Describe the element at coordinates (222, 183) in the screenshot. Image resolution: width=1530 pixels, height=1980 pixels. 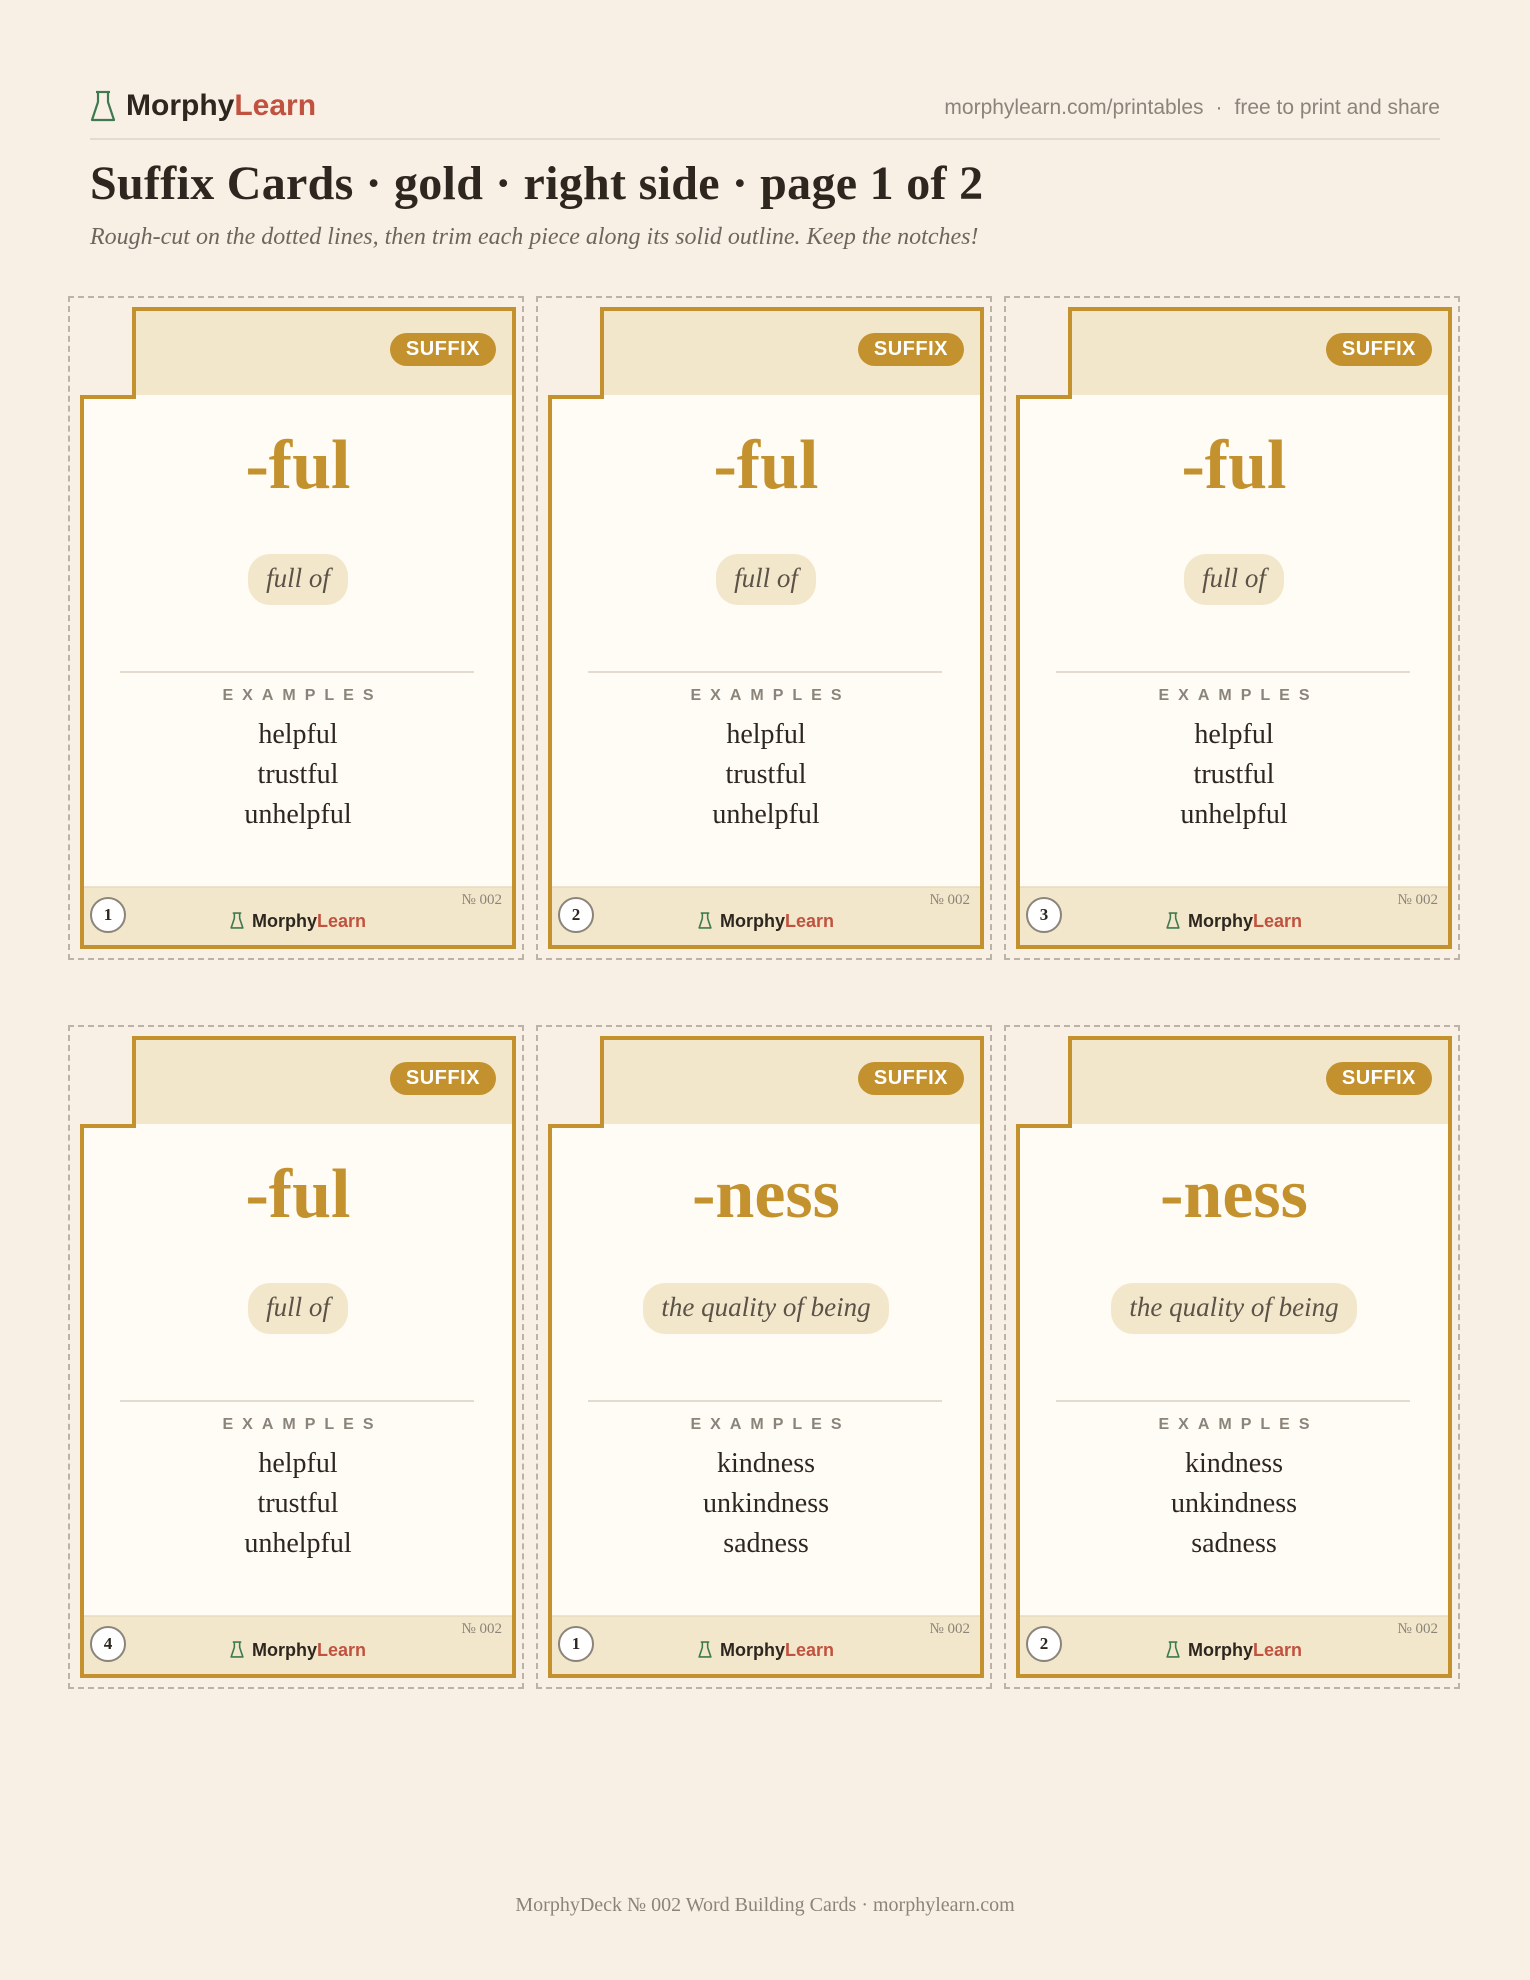
I see `title-part-1: Suffix Cards` at that location.